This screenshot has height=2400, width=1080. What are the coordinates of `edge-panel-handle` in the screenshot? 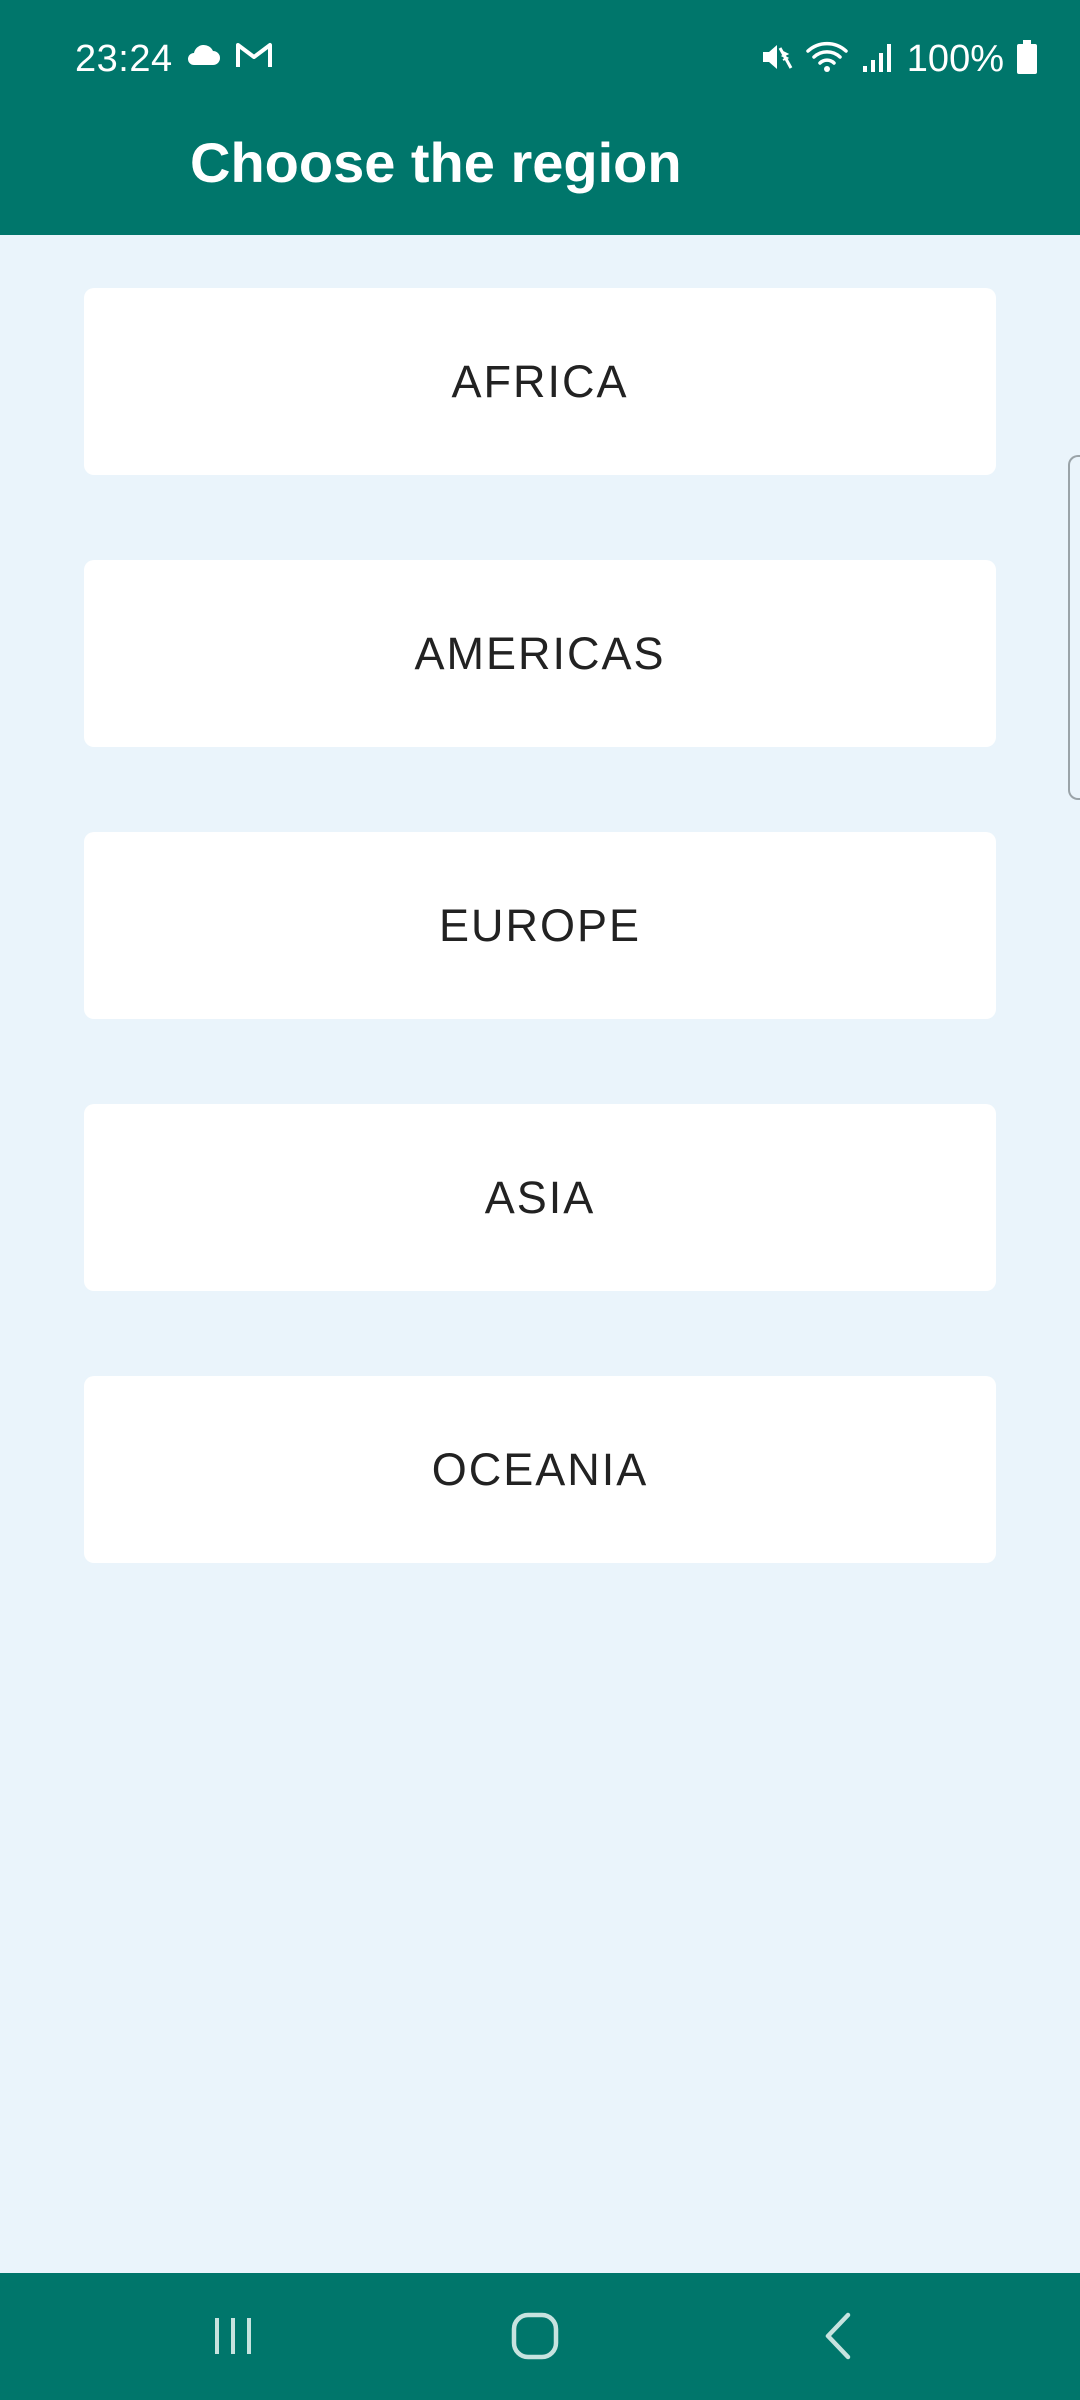 It's located at (1074, 627).